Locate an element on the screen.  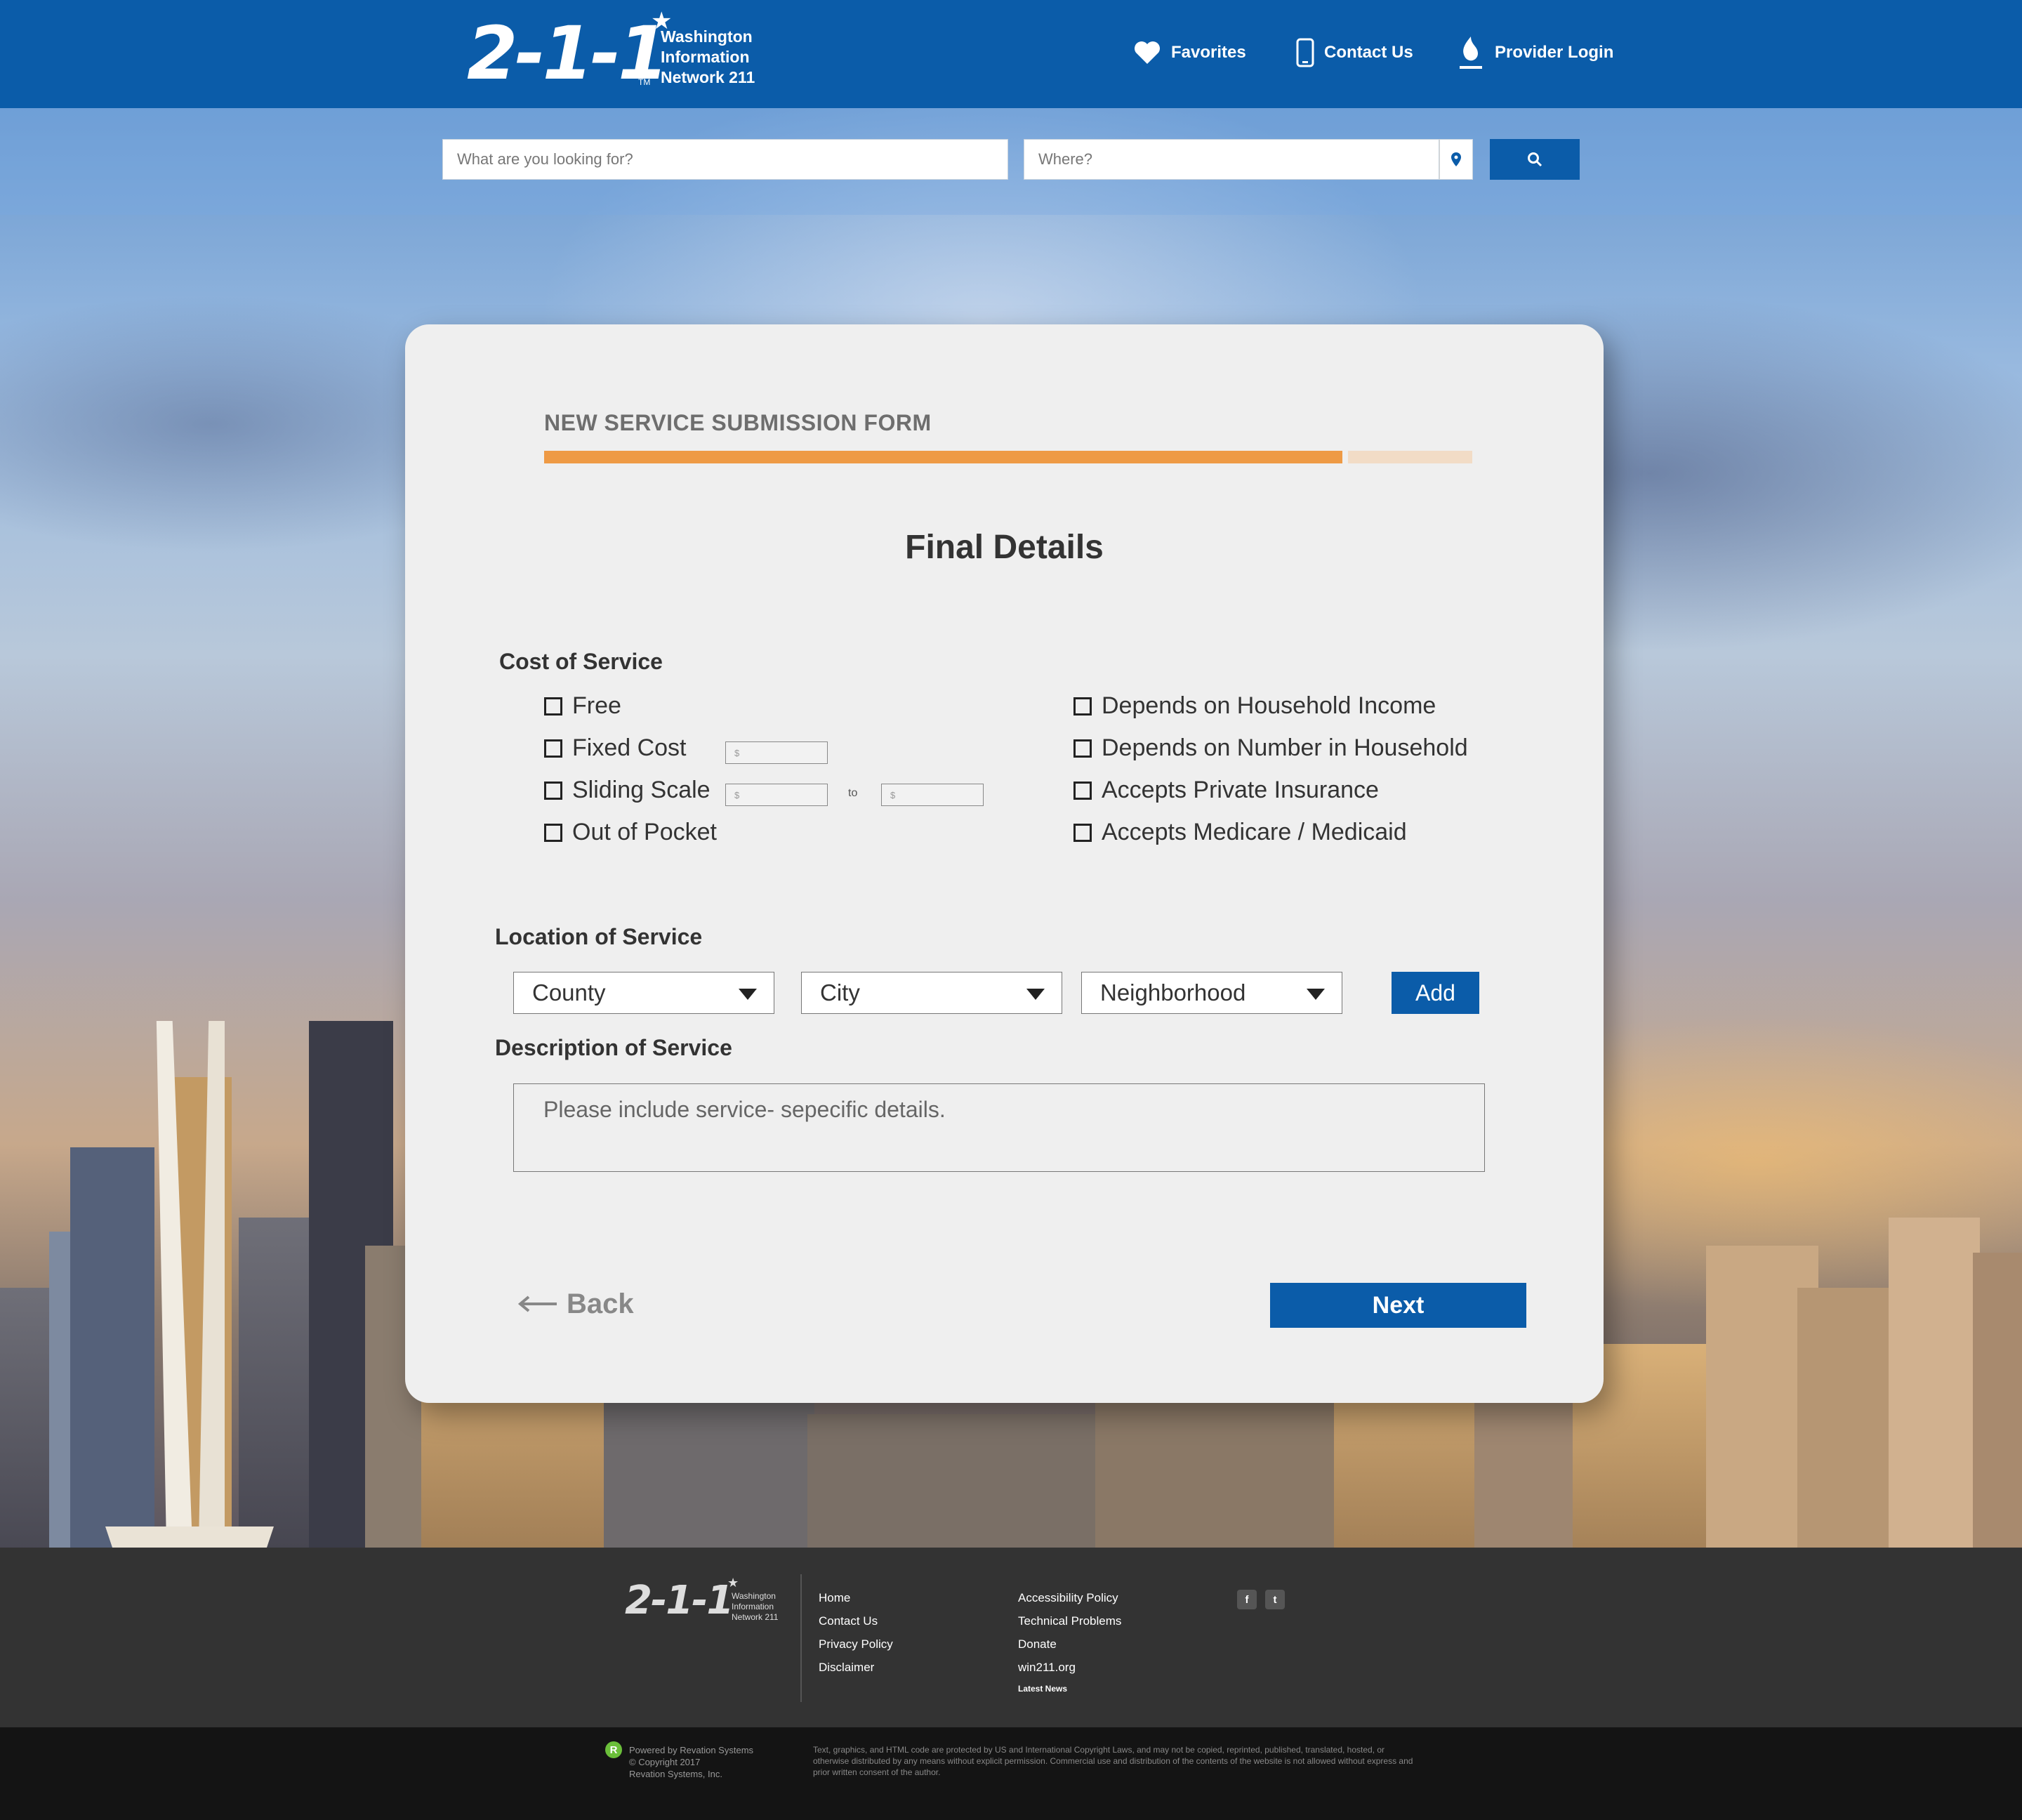
city-dropdown-value: City is located at coordinates (840, 993).